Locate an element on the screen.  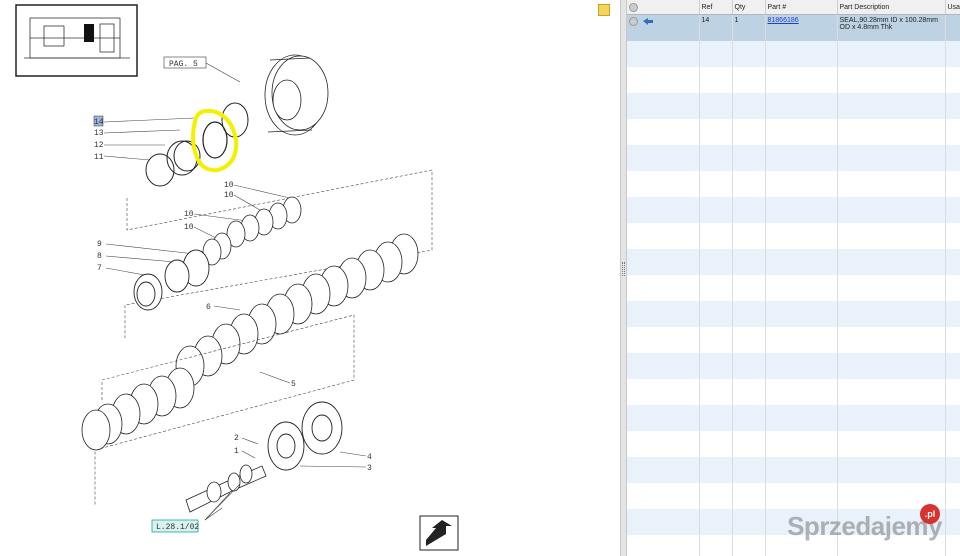
column-header-usage: Usa is located at coordinates (952, 7).